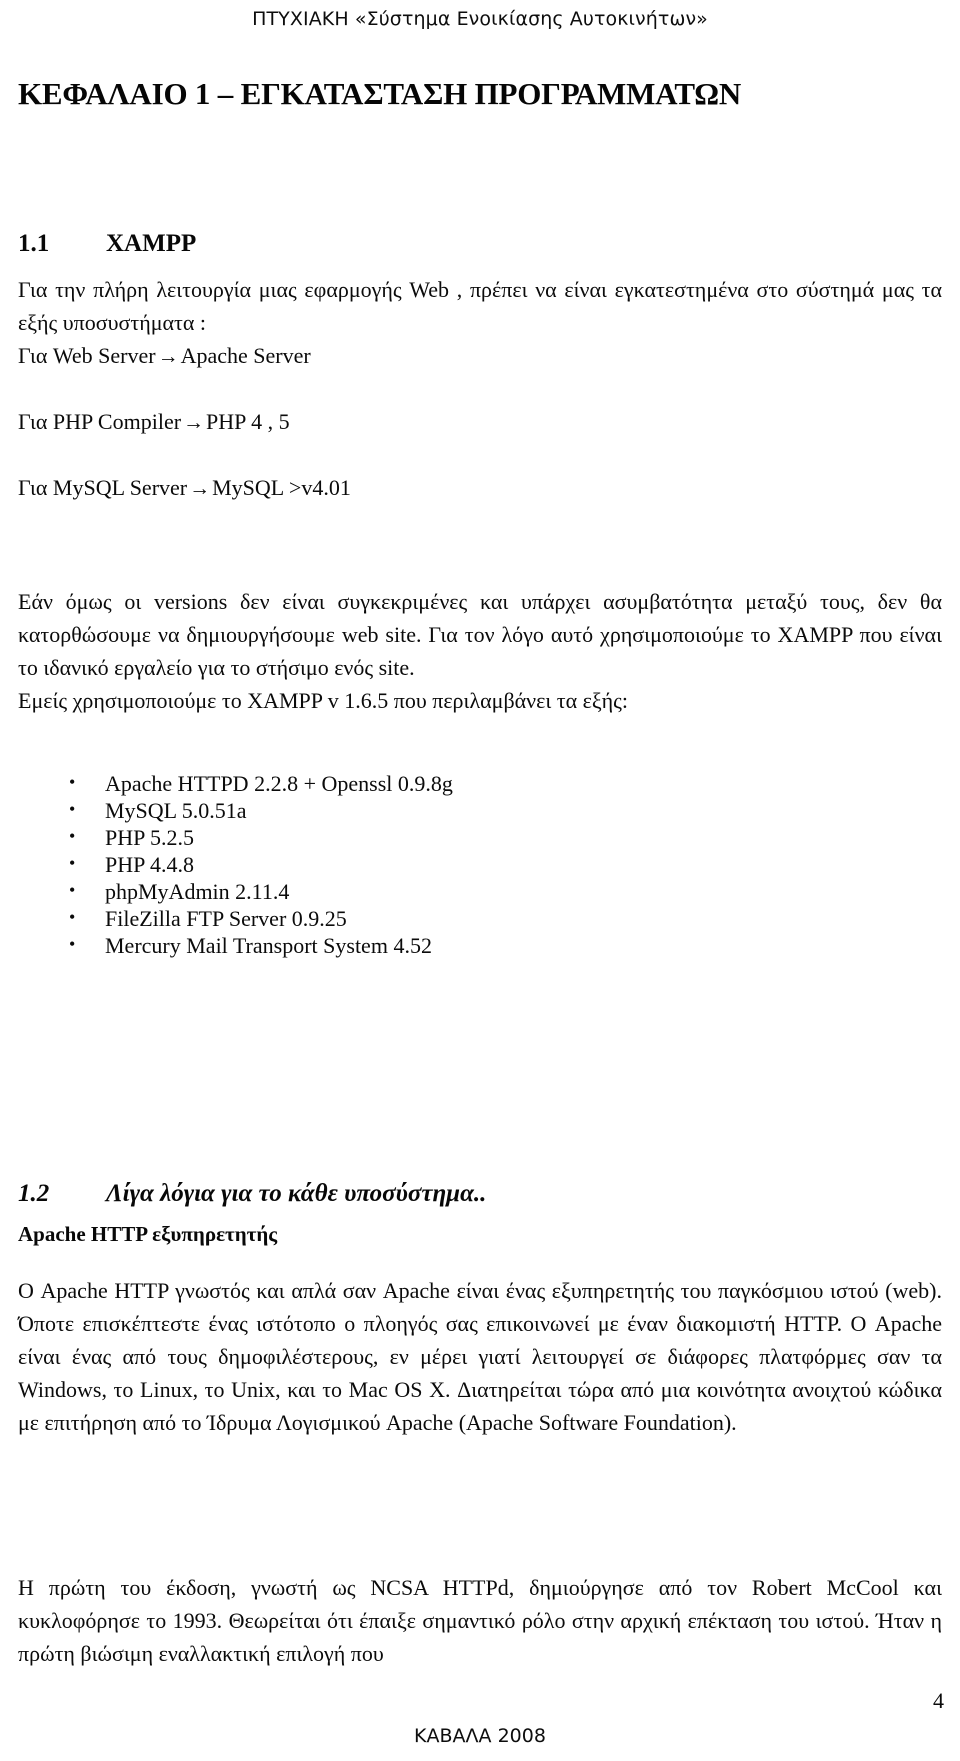 Image resolution: width=960 pixels, height=1761 pixels. I want to click on list-item: MySQL 5.0.51a, so click(253, 810).